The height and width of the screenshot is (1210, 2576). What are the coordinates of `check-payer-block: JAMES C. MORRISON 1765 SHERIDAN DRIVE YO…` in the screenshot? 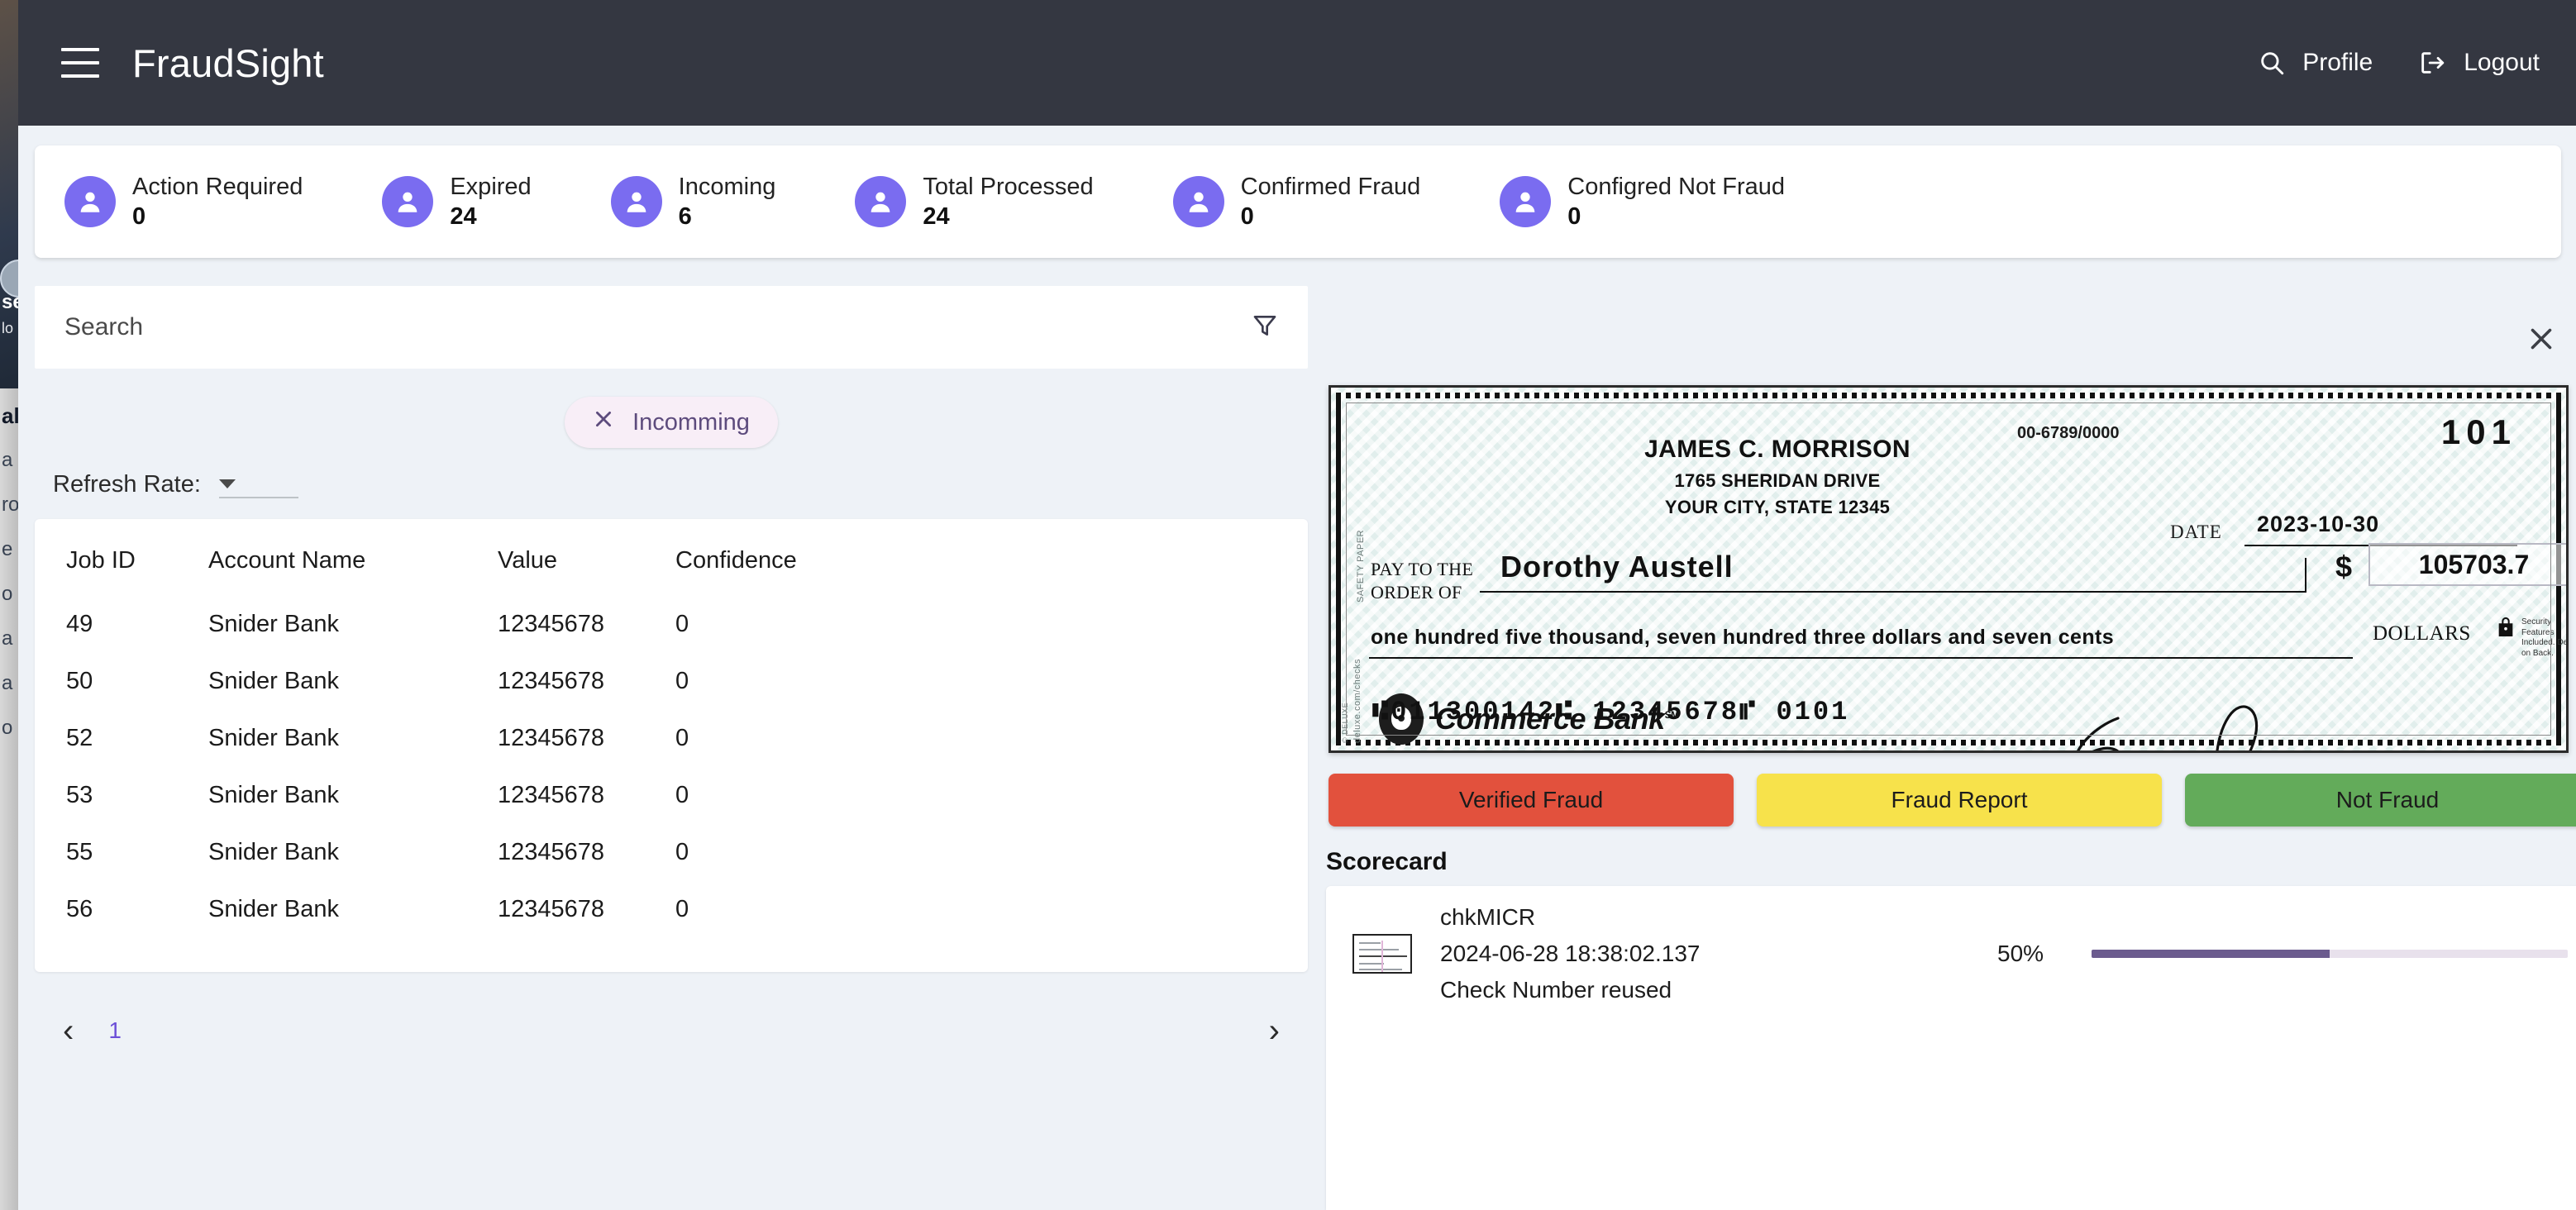 It's located at (1778, 477).